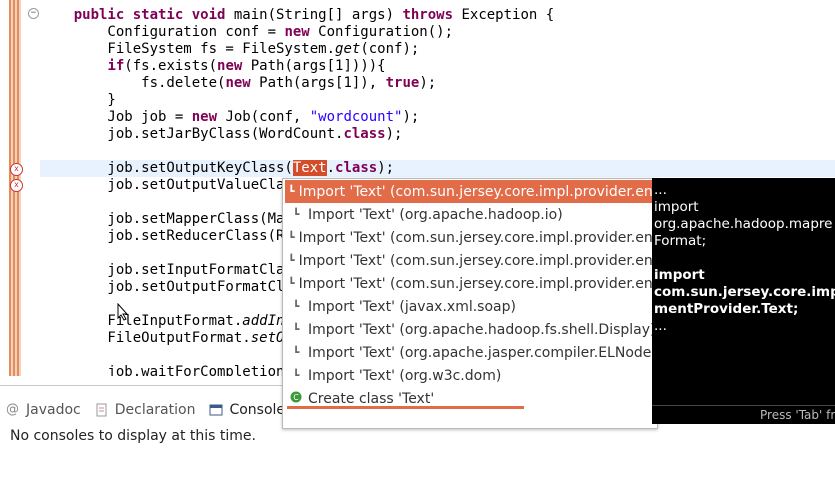 The width and height of the screenshot is (835, 504). I want to click on code-token: job.setOutputValueClas, so click(166, 185).